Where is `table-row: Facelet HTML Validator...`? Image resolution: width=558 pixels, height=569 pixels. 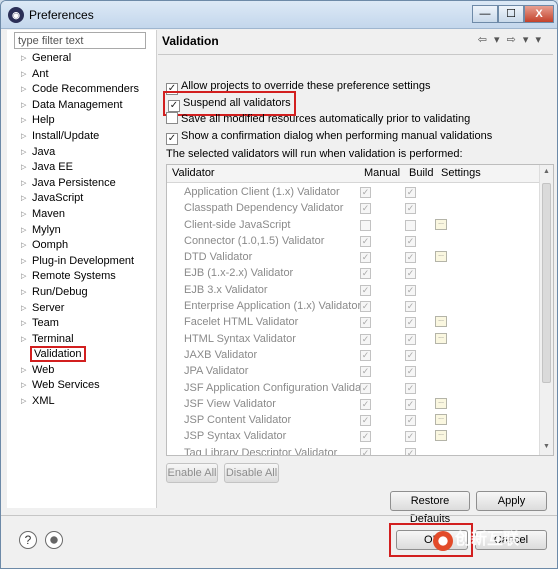
table-row: Facelet HTML Validator... is located at coordinates (354, 322).